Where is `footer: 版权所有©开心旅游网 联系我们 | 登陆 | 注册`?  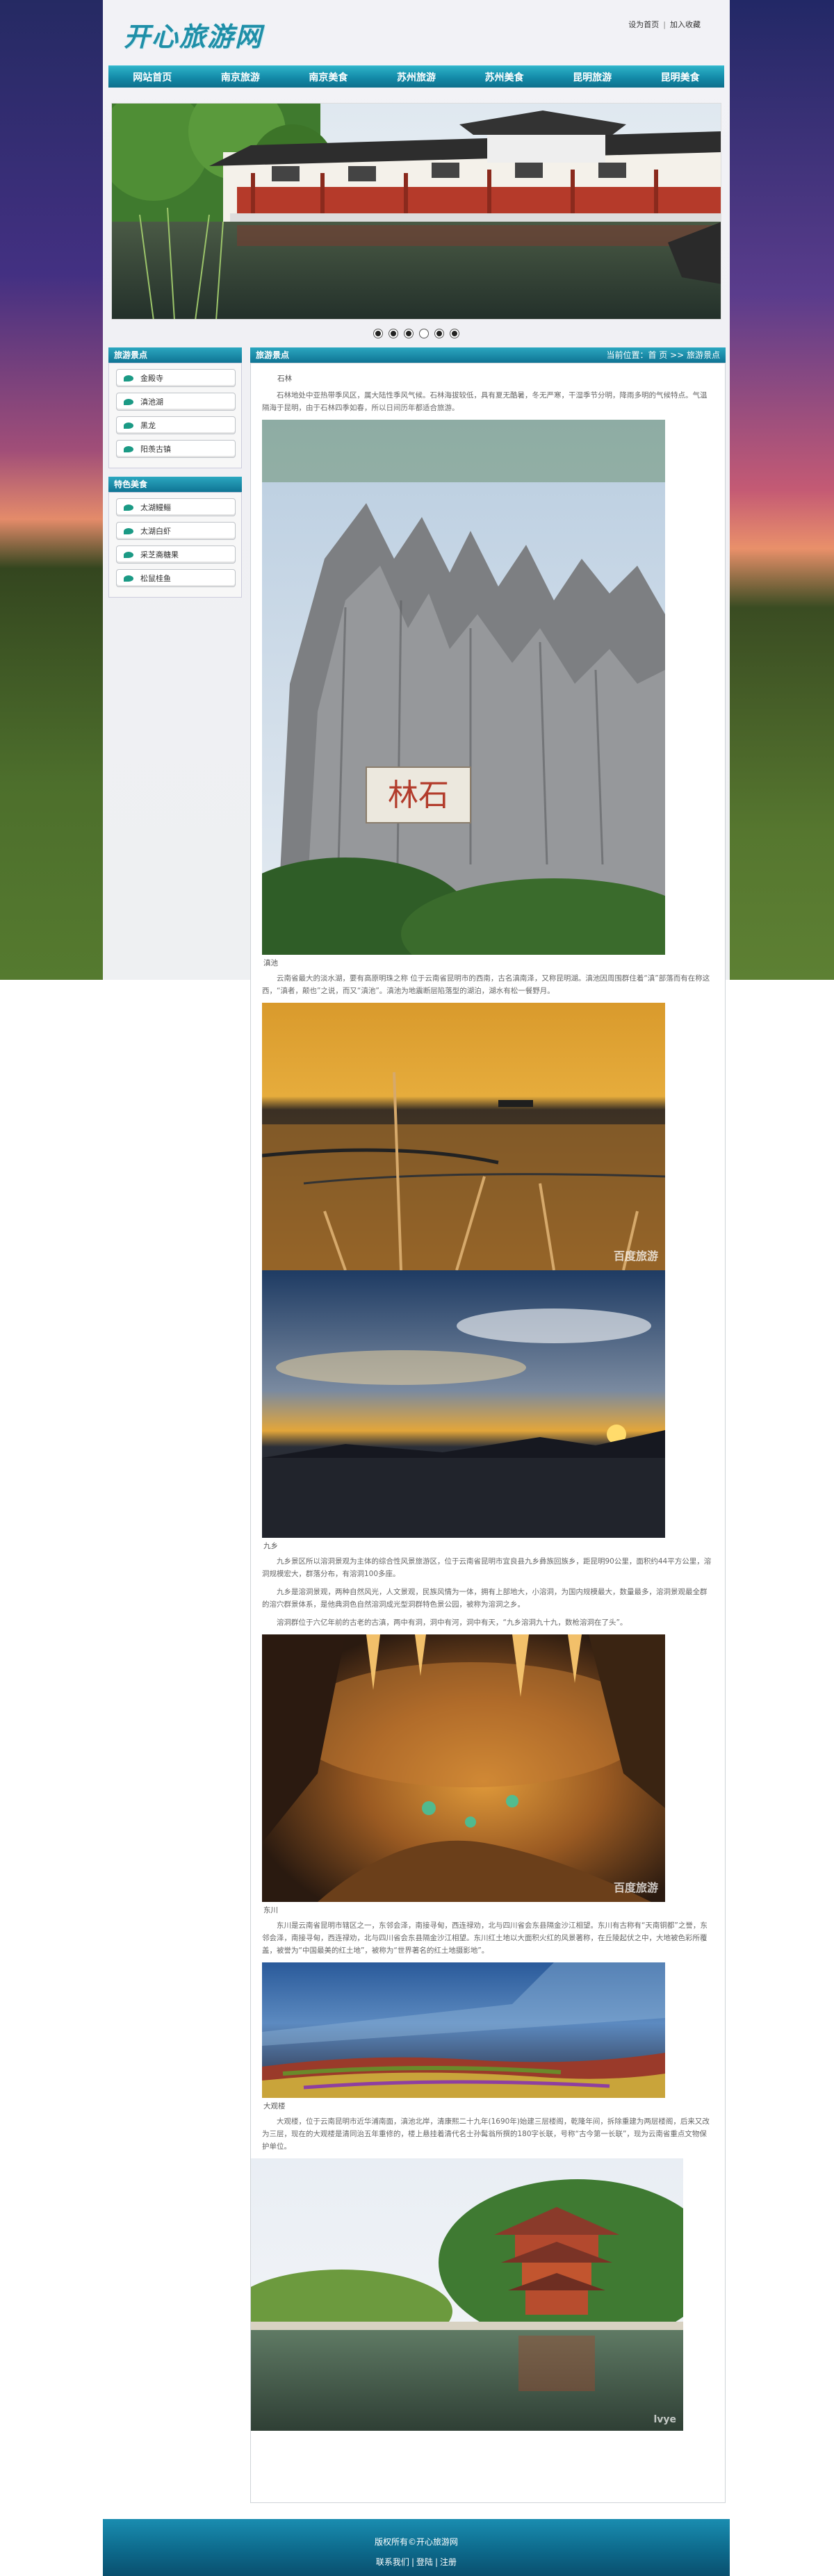 footer: 版权所有©开心旅游网 联系我们 | 登陆 | 注册 is located at coordinates (416, 2547).